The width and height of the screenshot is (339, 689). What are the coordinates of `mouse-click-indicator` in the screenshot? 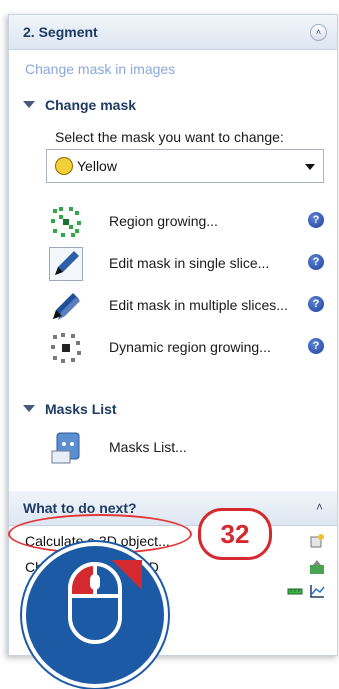 It's located at (95, 615).